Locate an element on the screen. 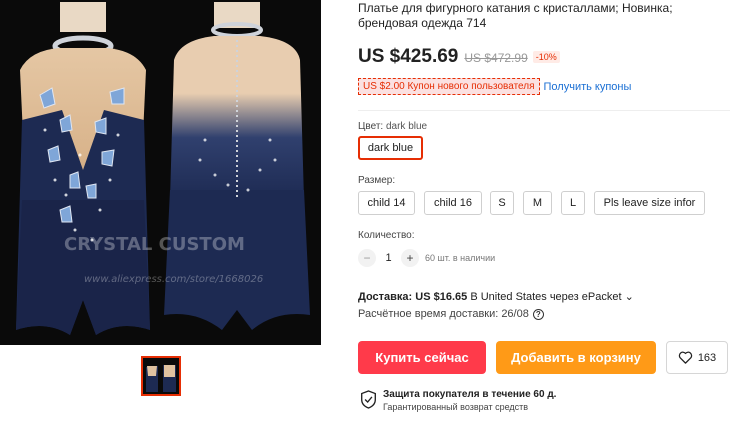  color-label: Цвет: dark blue is located at coordinates (393, 126).